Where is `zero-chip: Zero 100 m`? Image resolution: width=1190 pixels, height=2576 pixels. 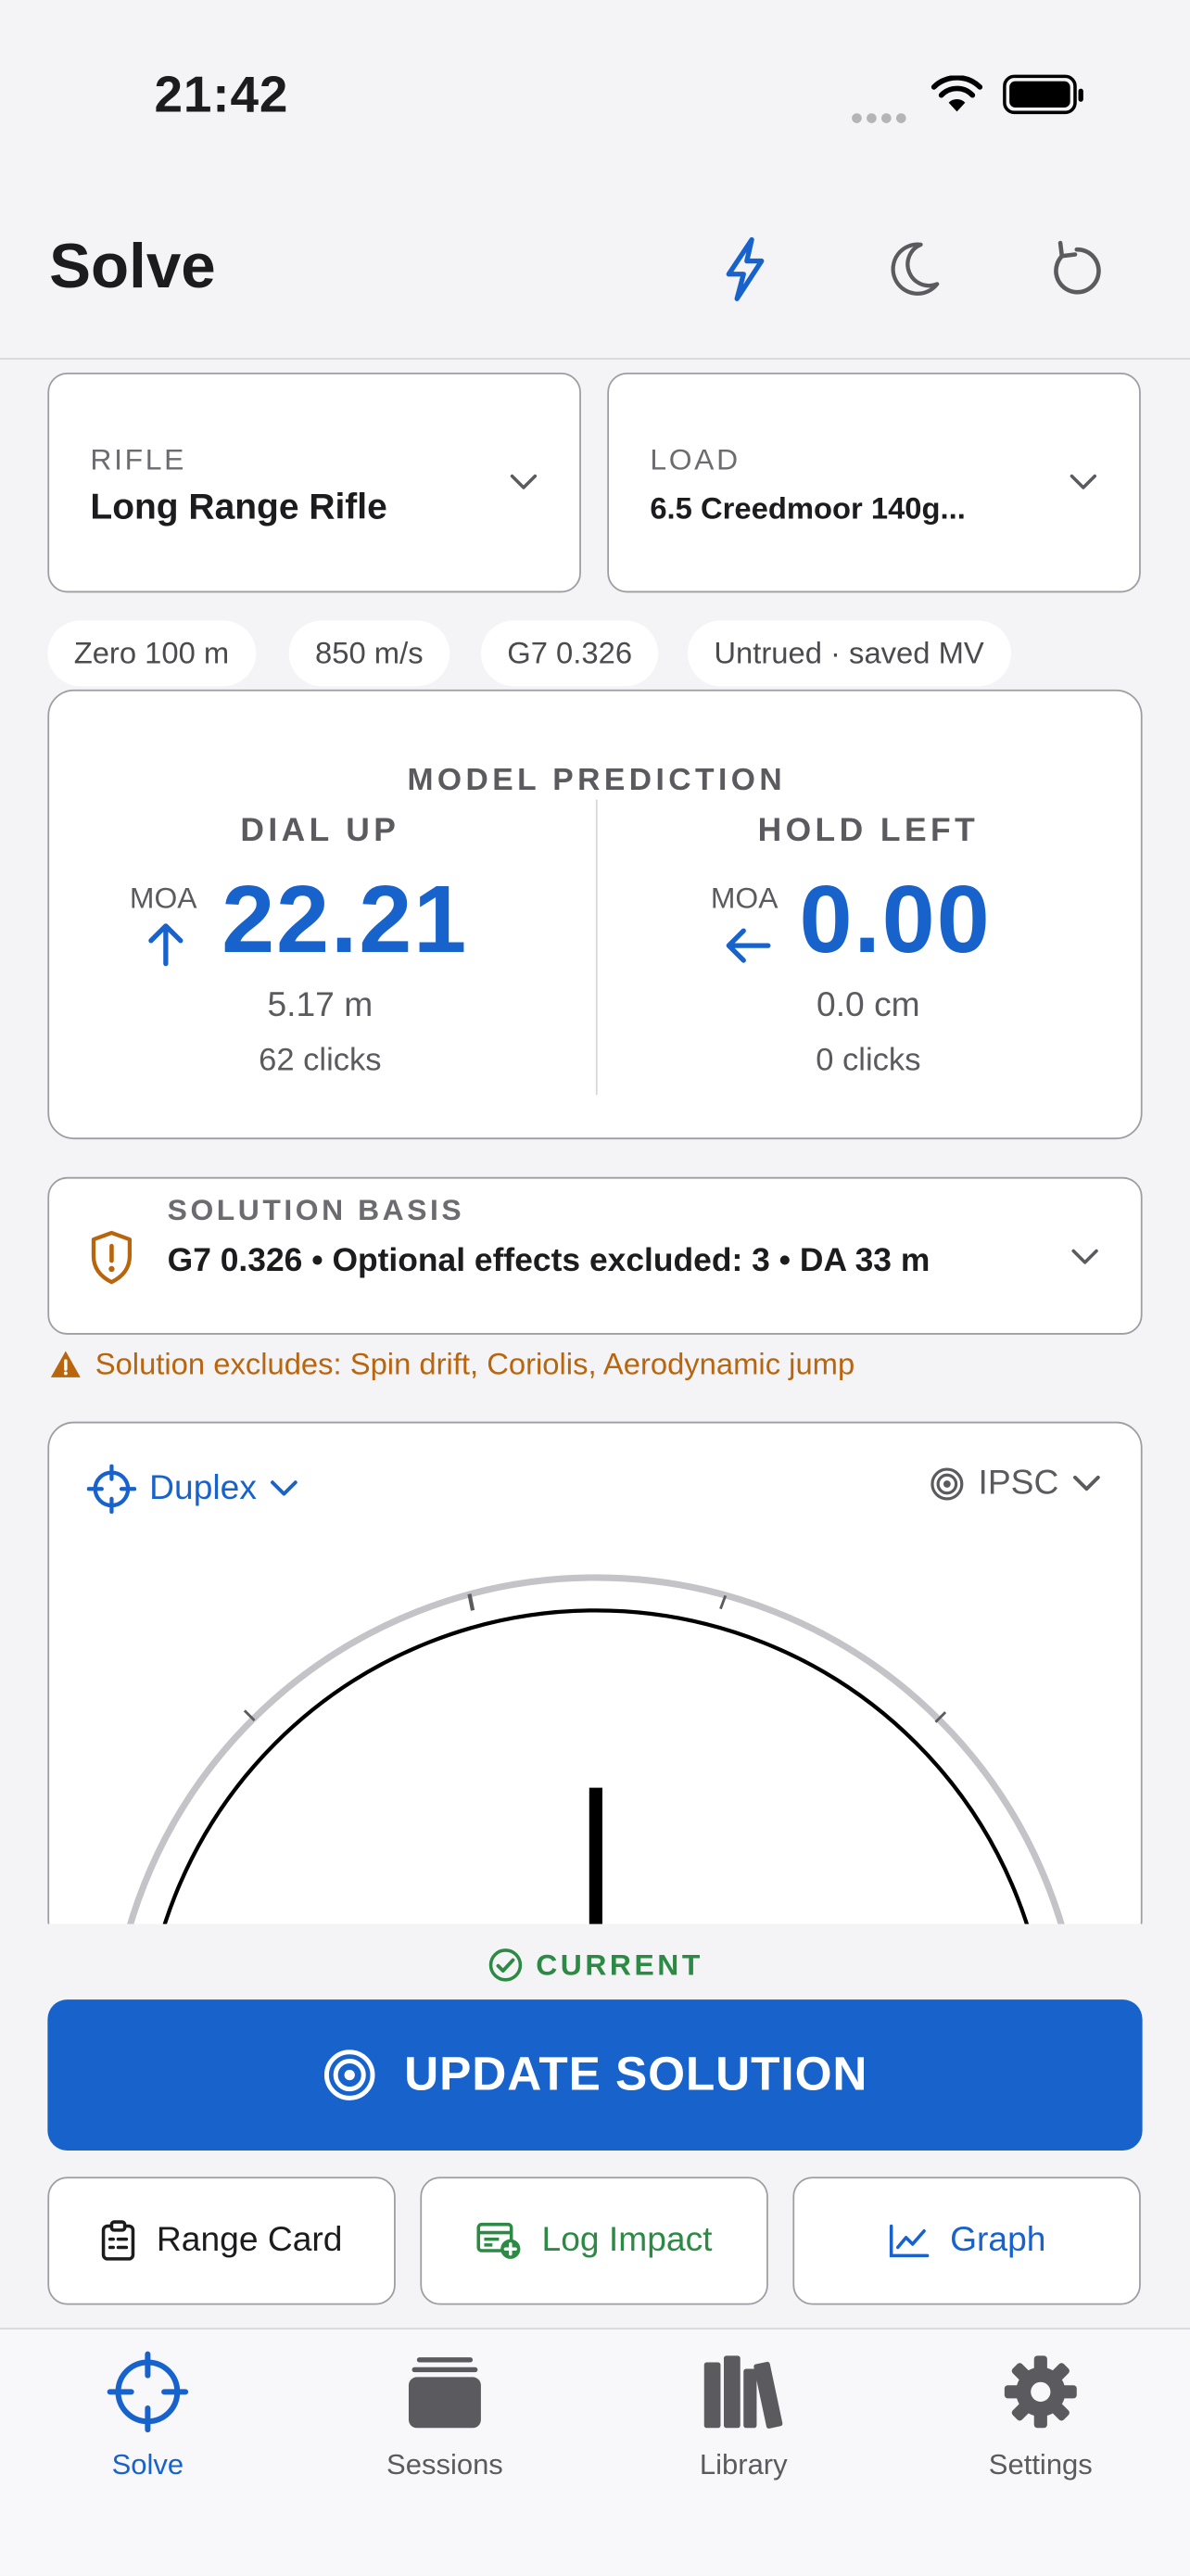 zero-chip: Zero 100 m is located at coordinates (151, 653).